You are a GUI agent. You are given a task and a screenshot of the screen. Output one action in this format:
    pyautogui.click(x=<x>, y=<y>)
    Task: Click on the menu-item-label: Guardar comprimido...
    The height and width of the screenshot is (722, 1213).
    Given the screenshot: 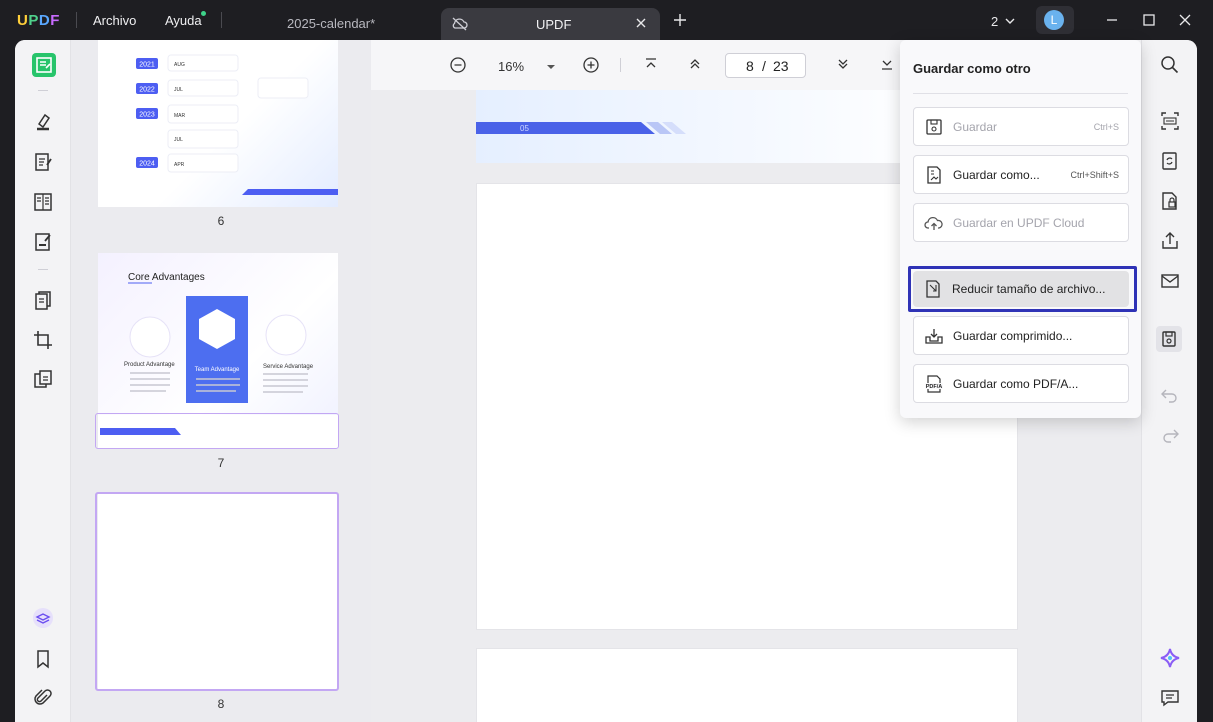 What is the action you would take?
    pyautogui.click(x=1013, y=336)
    